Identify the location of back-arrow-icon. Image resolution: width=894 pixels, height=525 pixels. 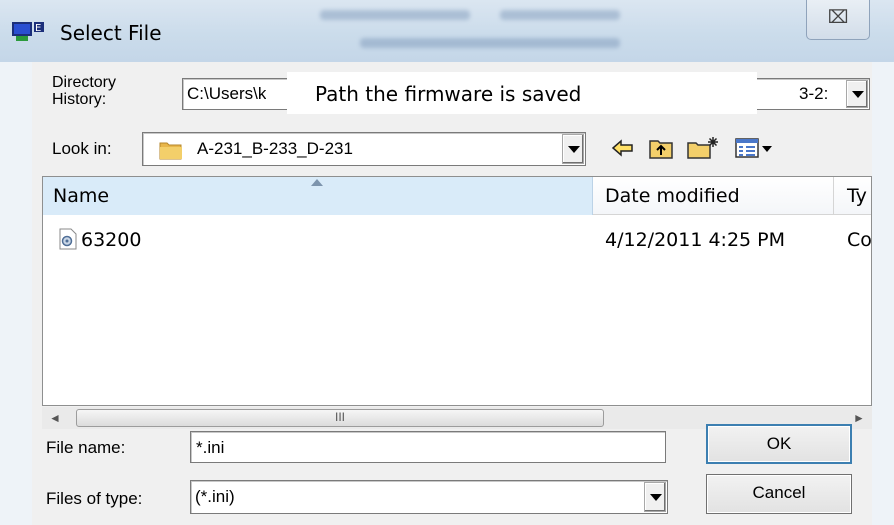
(623, 148).